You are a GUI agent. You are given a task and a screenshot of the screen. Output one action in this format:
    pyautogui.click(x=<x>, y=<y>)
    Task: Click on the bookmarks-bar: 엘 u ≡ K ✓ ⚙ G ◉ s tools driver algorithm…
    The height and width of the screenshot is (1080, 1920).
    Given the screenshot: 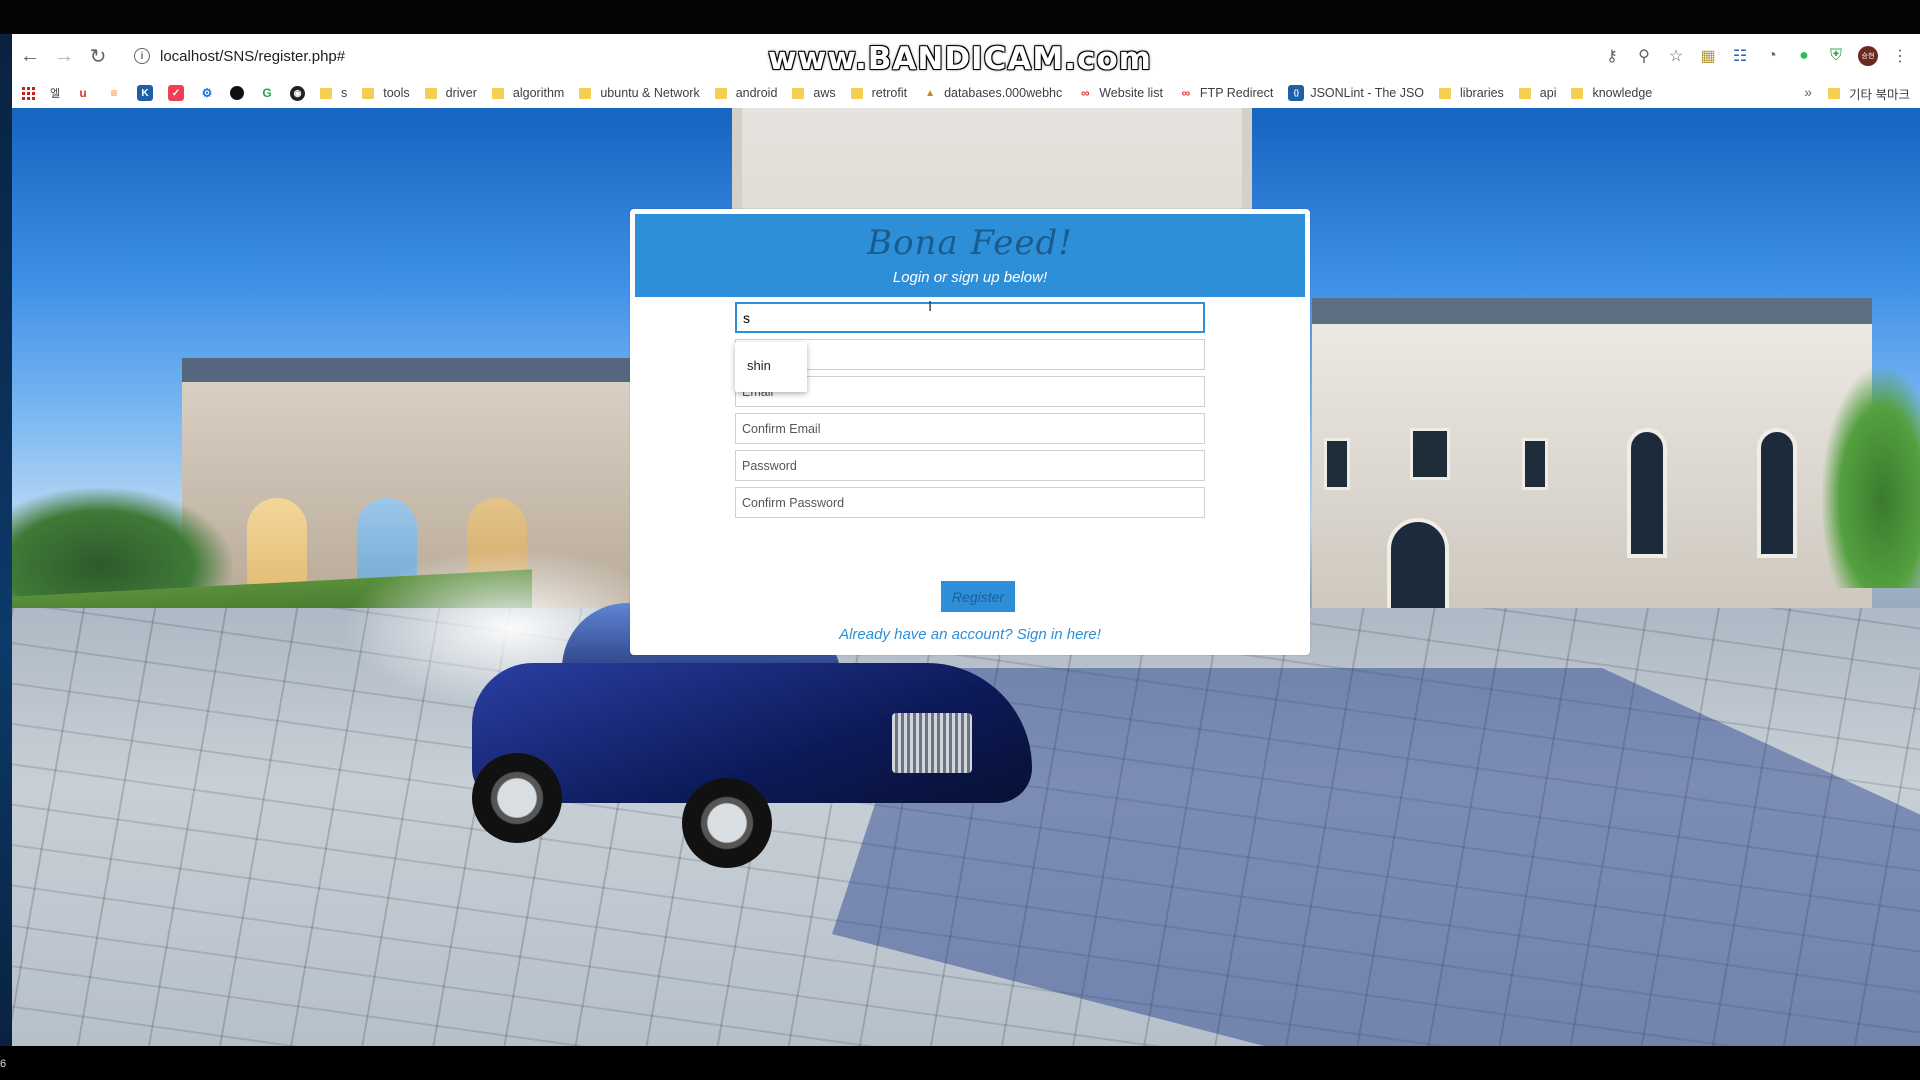 What is the action you would take?
    pyautogui.click(x=966, y=93)
    